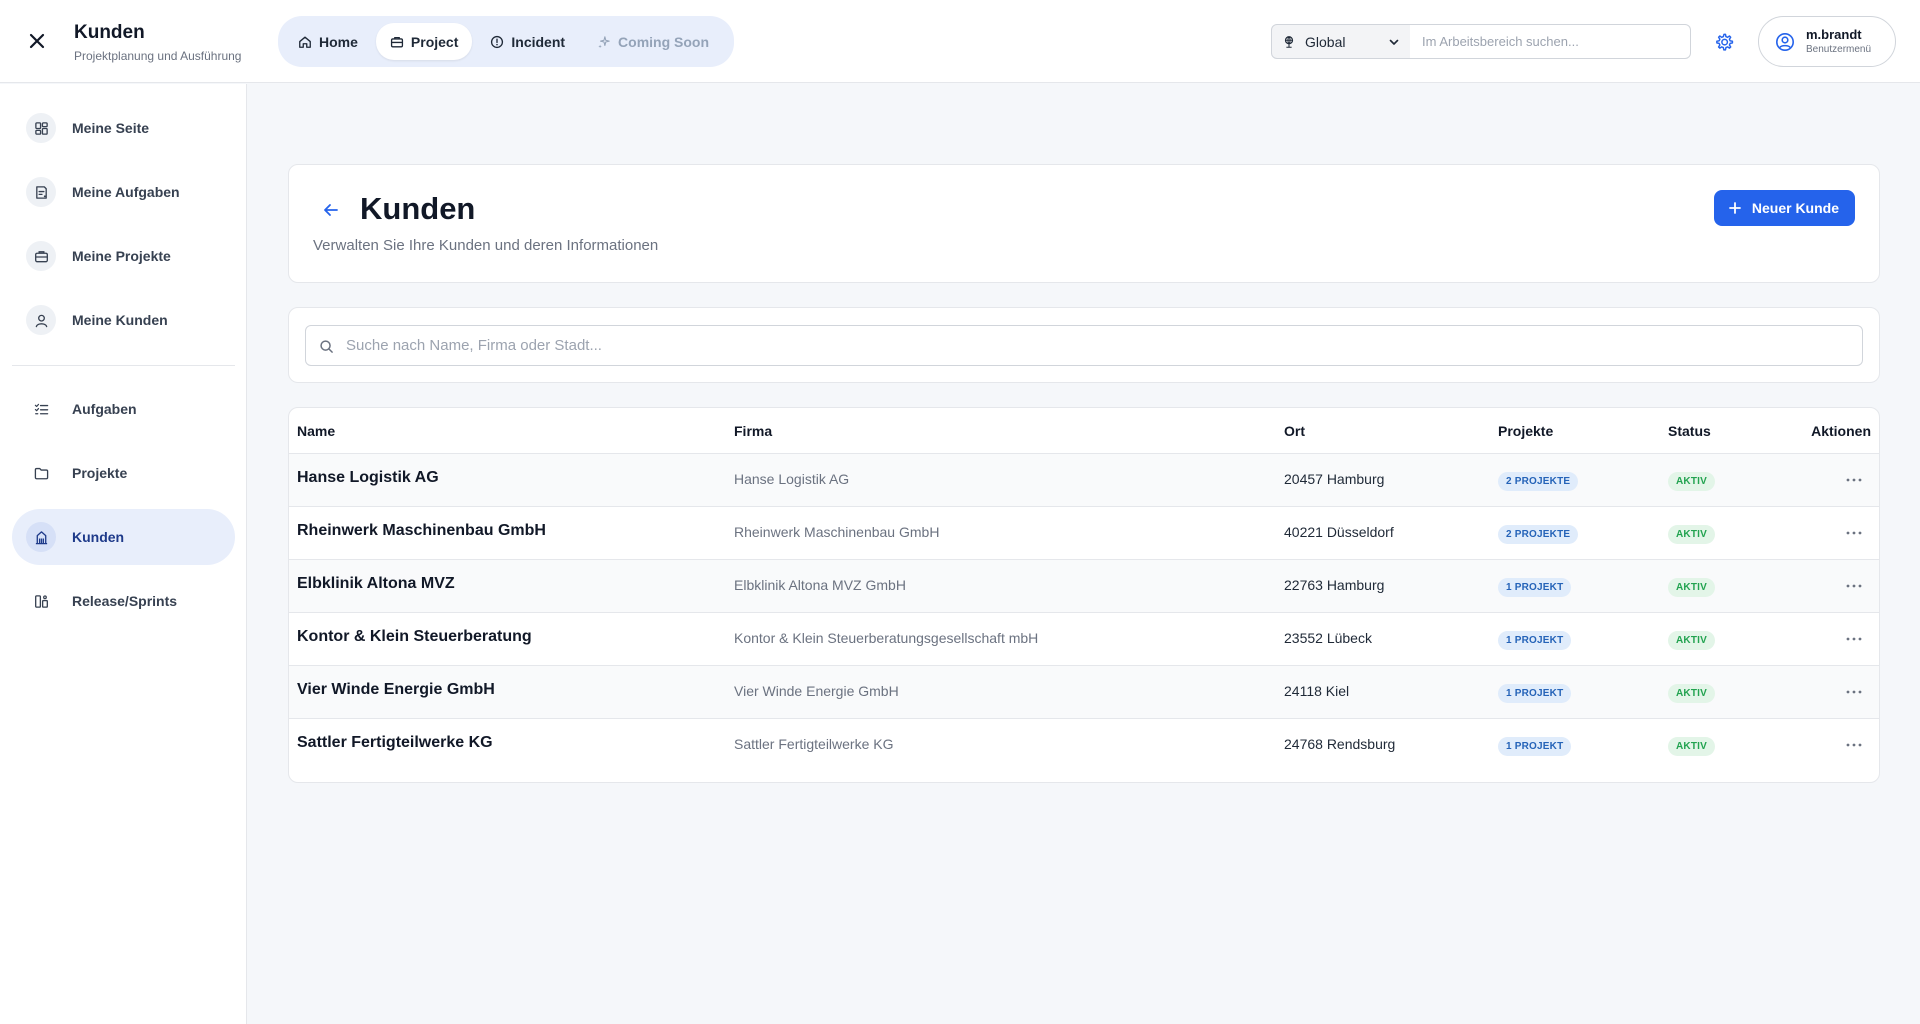 The width and height of the screenshot is (1920, 1024). Describe the element at coordinates (1317, 691) in the screenshot. I see `cell-ort: 24118 Kiel` at that location.